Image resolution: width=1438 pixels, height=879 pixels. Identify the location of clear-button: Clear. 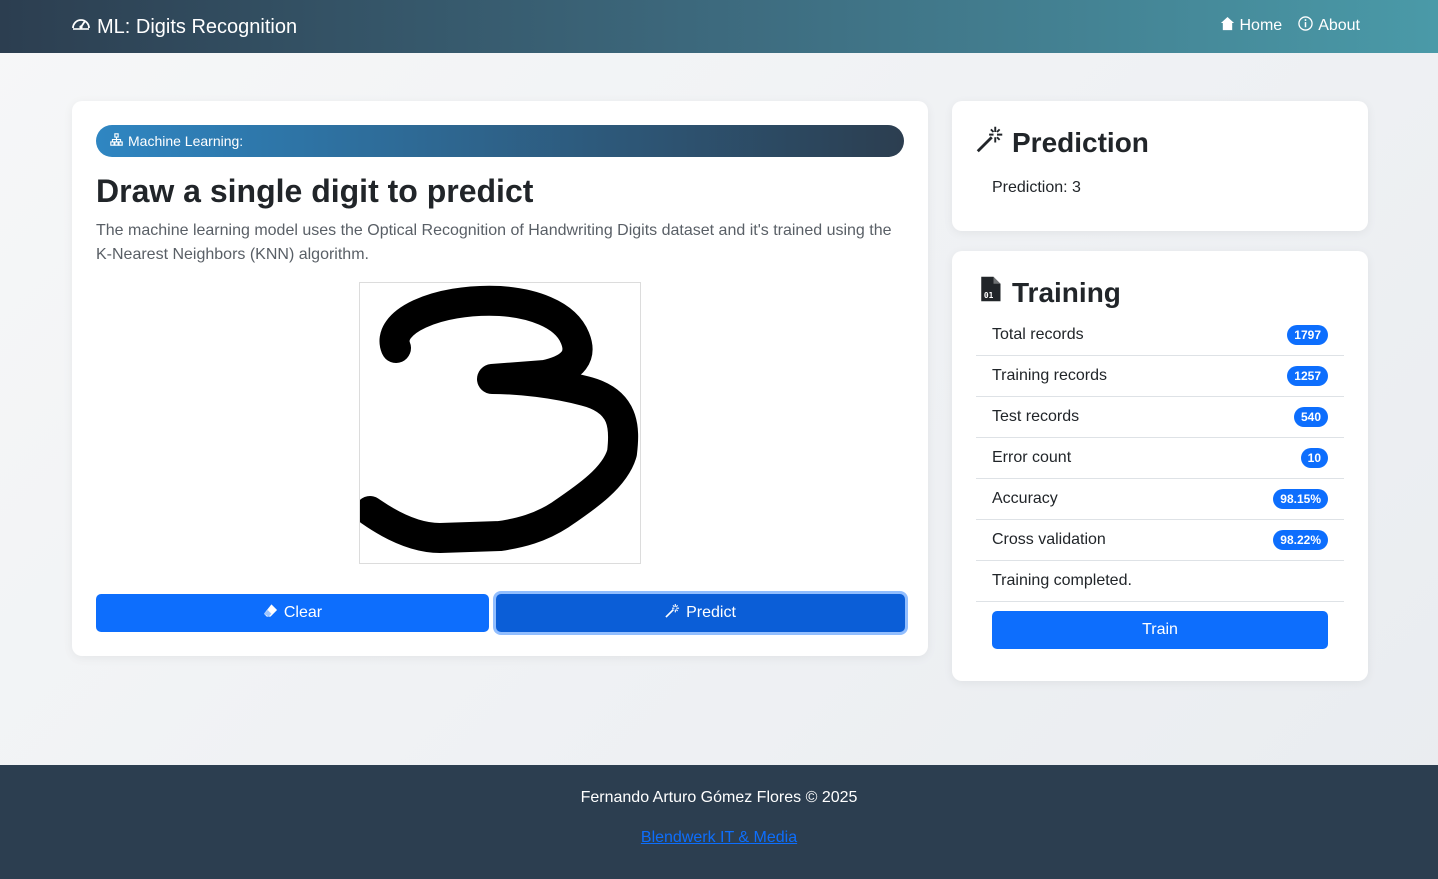
(292, 613).